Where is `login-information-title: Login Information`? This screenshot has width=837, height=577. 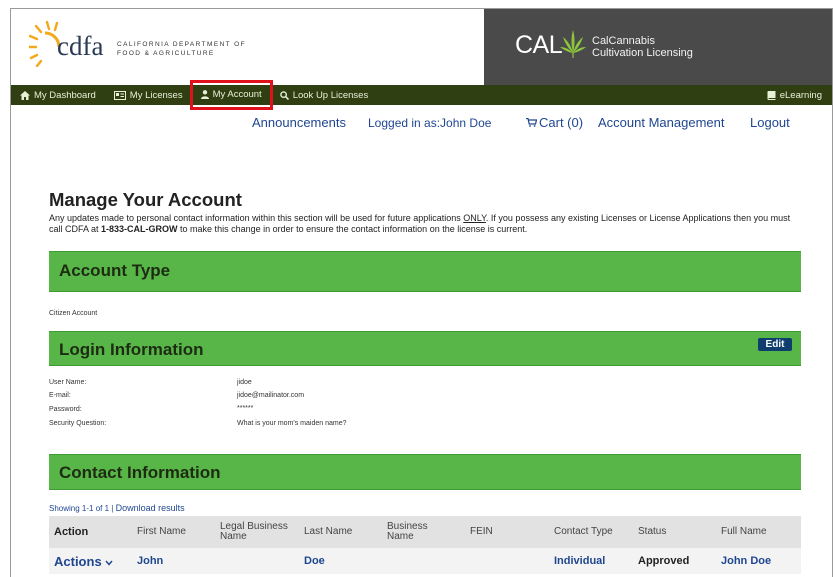 login-information-title: Login Information is located at coordinates (131, 349).